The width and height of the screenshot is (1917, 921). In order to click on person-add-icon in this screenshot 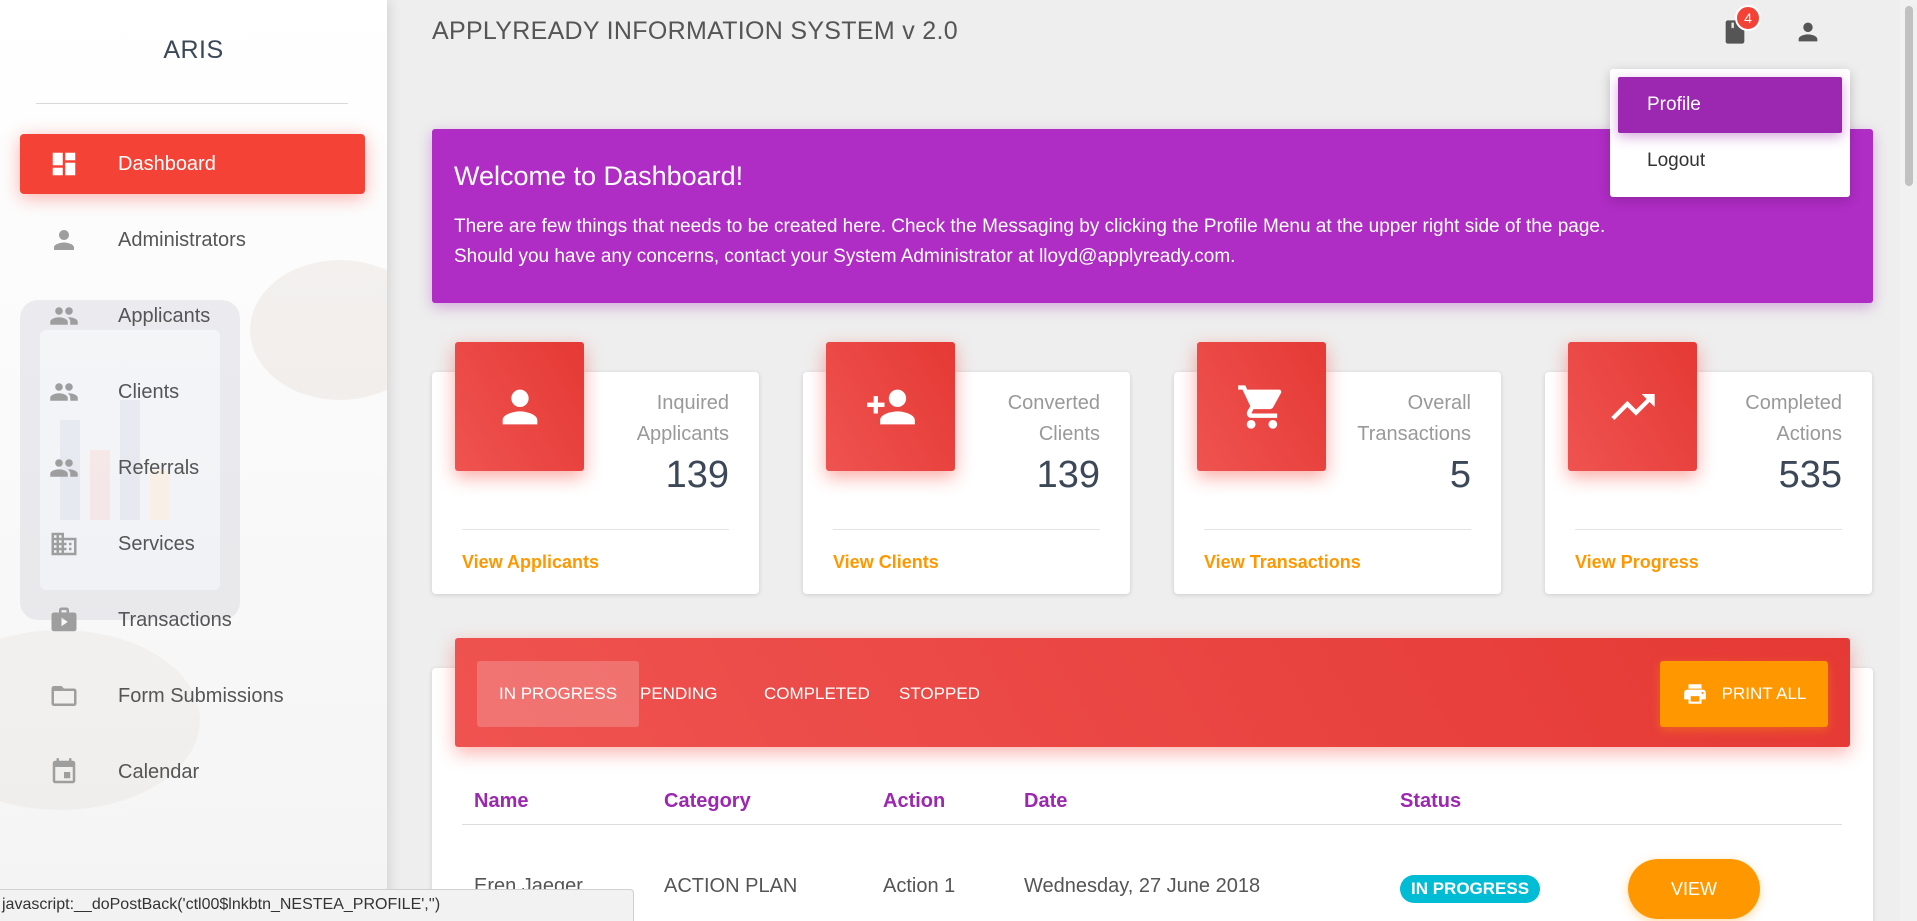, I will do `click(890, 406)`.